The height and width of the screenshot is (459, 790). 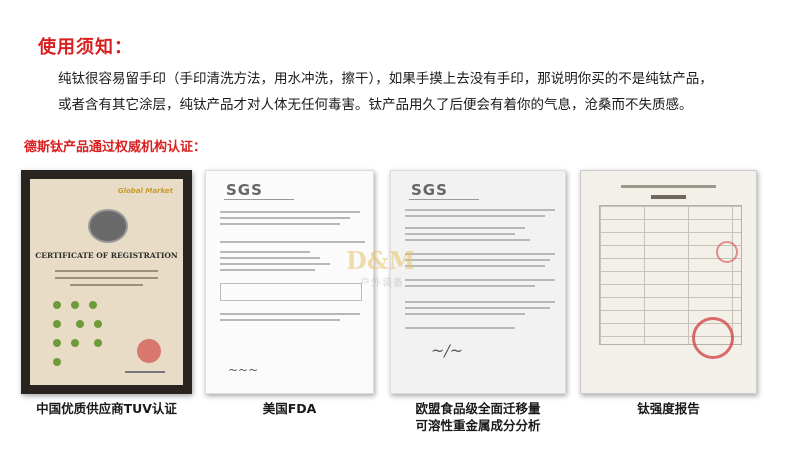 What do you see at coordinates (382, 283) in the screenshot?
I see `watermark-text: 户外装备` at bounding box center [382, 283].